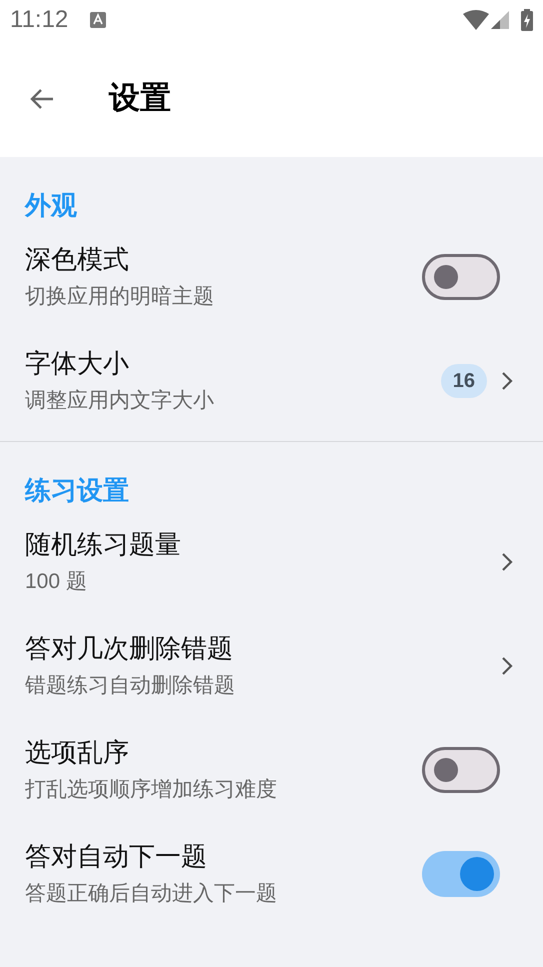 This screenshot has height=967, width=543. Describe the element at coordinates (51, 205) in the screenshot. I see `section-header: 外观` at that location.